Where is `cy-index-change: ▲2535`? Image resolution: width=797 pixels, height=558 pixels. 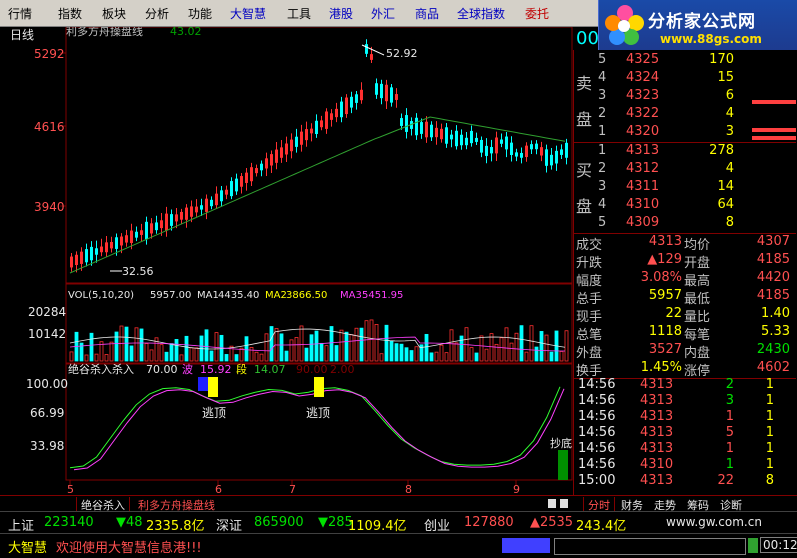
cy-index-change: ▲2535 is located at coordinates (552, 522).